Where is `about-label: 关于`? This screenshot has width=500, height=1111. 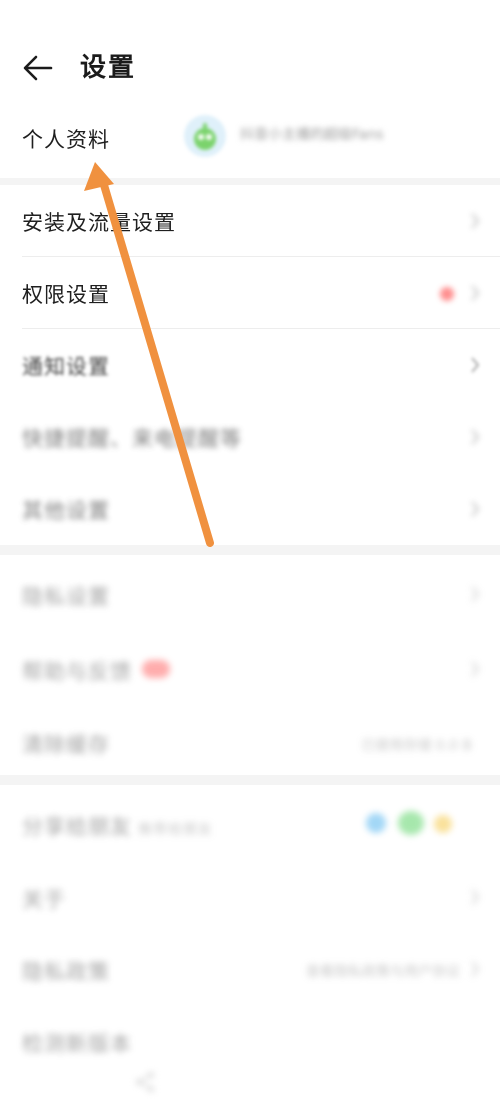
about-label: 关于 is located at coordinates (44, 900).